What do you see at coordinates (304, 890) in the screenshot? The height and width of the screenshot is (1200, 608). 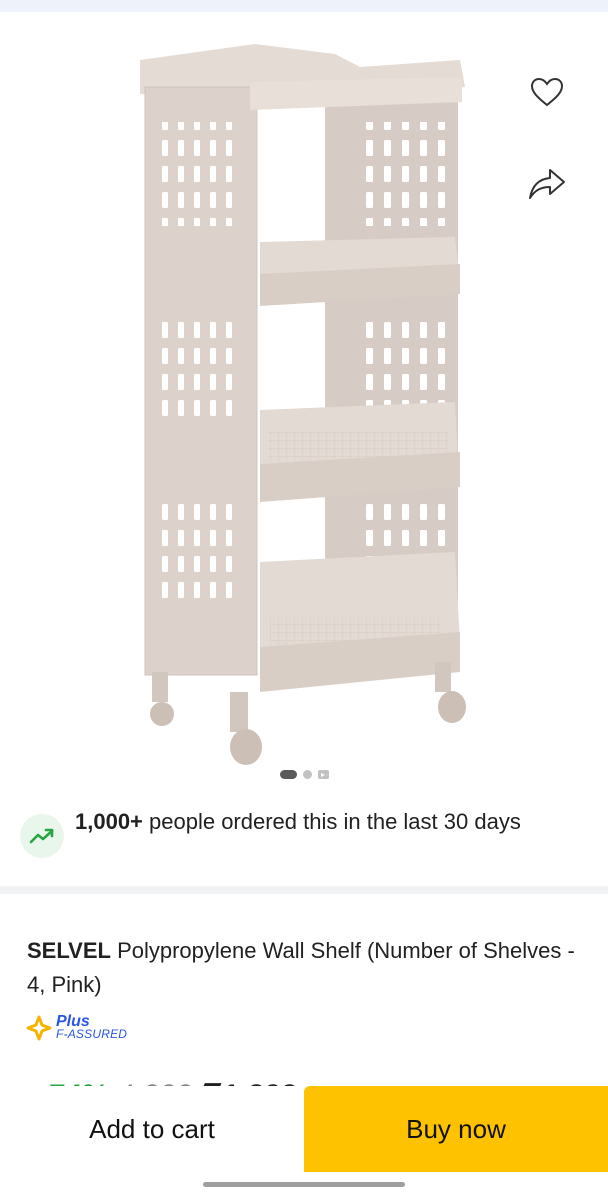 I see `section-divider` at bounding box center [304, 890].